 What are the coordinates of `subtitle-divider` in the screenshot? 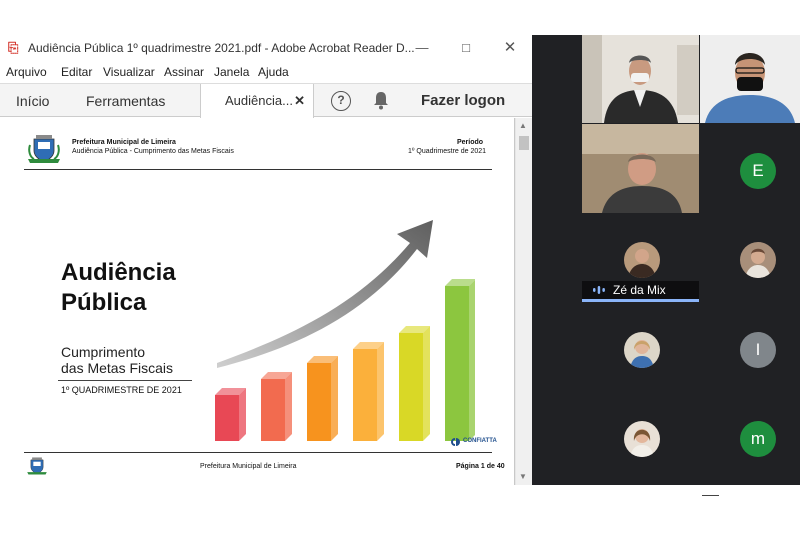 It's located at (125, 380).